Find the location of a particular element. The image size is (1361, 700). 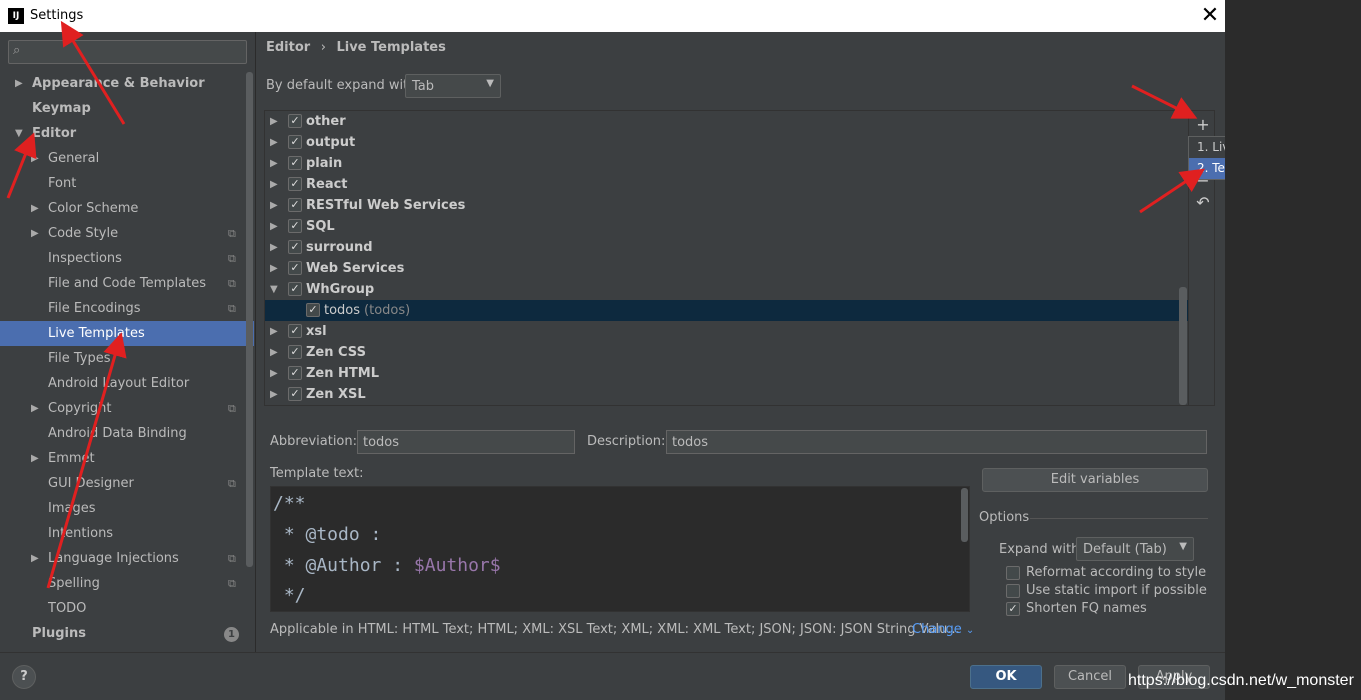

template-group-row: ▶ ✓ plain is located at coordinates (726, 163).